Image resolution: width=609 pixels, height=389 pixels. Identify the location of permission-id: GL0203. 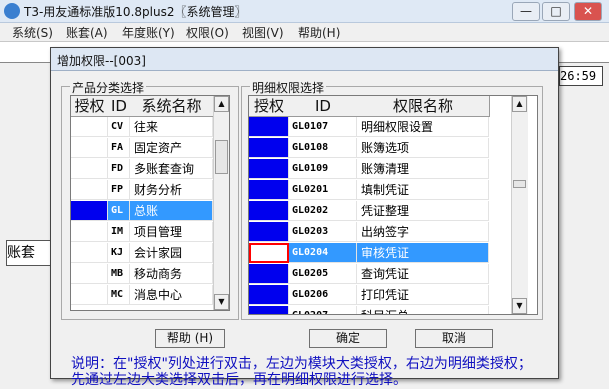
(323, 232).